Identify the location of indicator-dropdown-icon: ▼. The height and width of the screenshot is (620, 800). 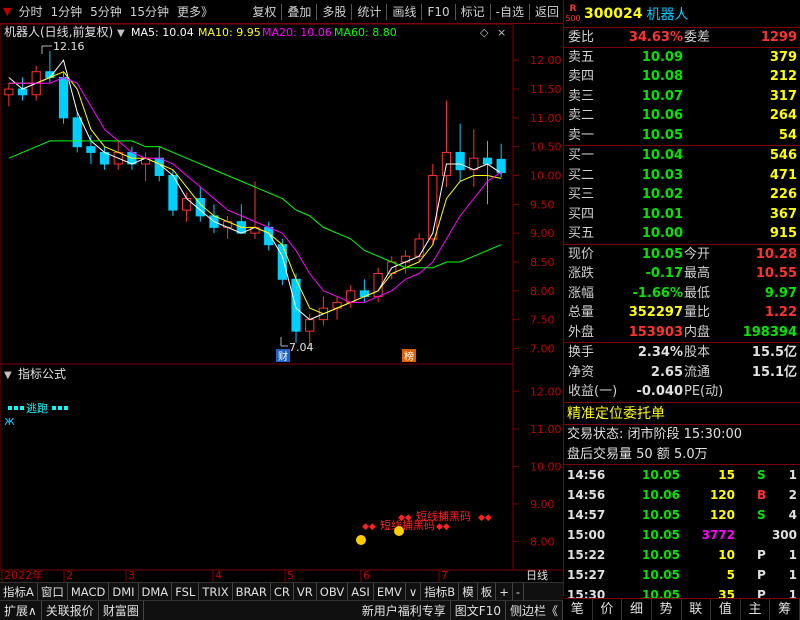
(8, 375).